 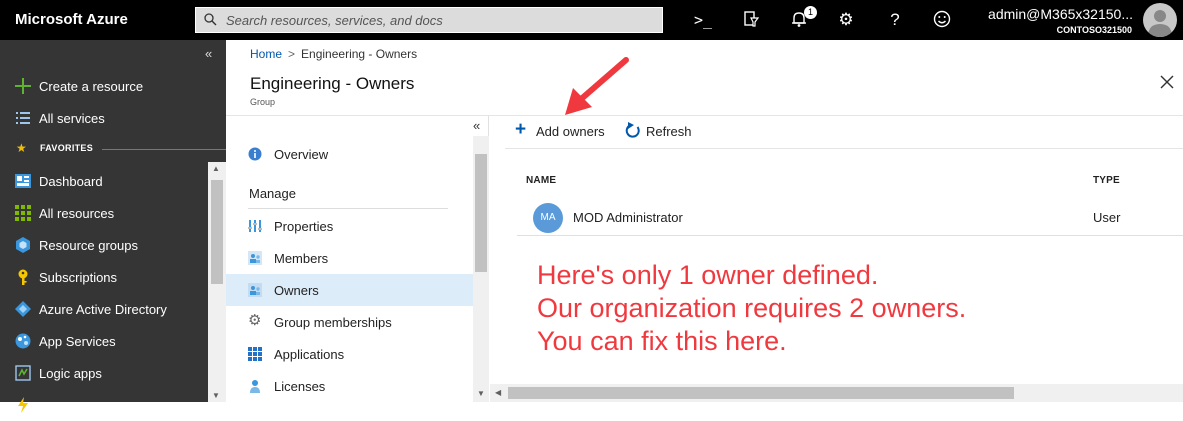 I want to click on account-avatar, so click(x=1160, y=20).